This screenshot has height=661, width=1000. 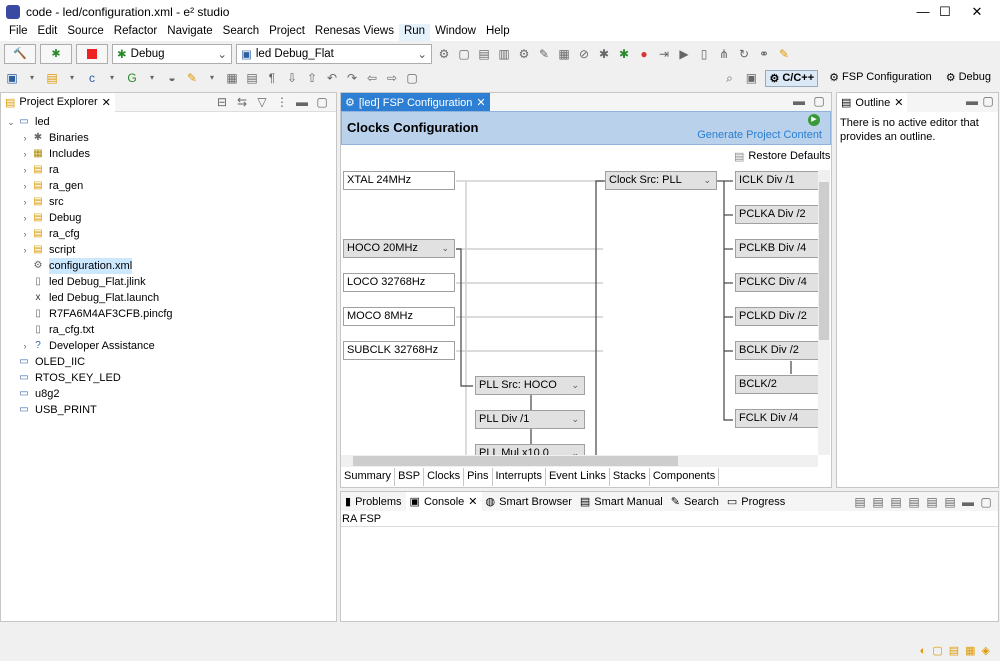 I want to click on source-hoco: HOCO 20MHz ⌄, so click(x=399, y=248).